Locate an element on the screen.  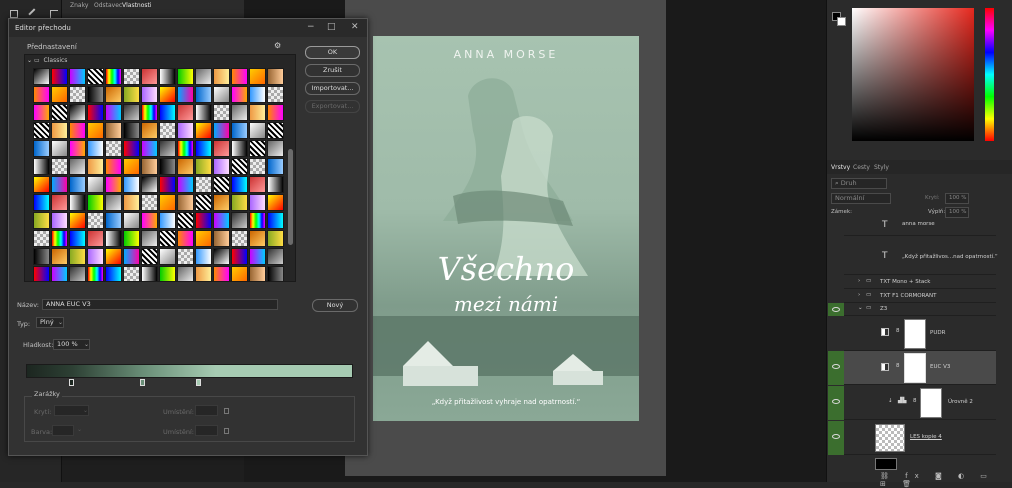
preset-folder-classics: ⌄ ▭ Classics is located at coordinates (46, 60).